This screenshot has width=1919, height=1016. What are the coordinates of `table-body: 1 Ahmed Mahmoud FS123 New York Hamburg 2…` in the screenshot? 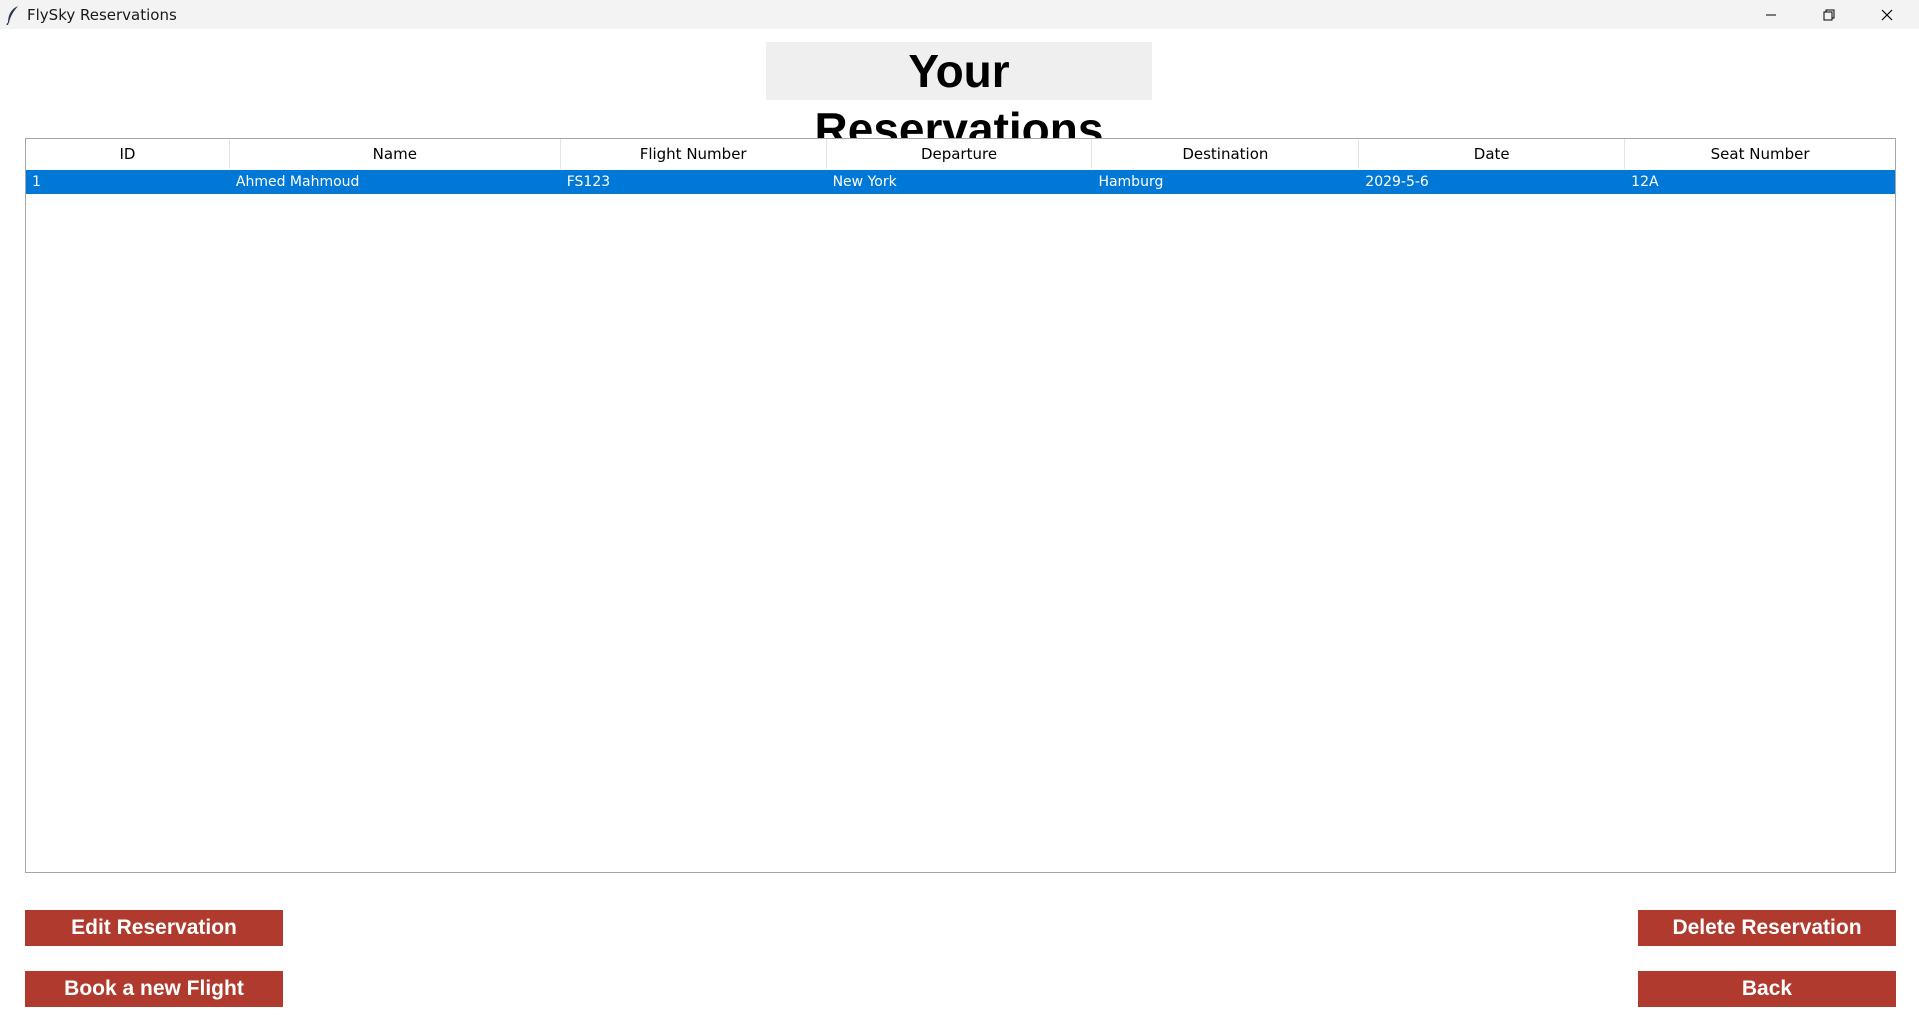 It's located at (960, 182).